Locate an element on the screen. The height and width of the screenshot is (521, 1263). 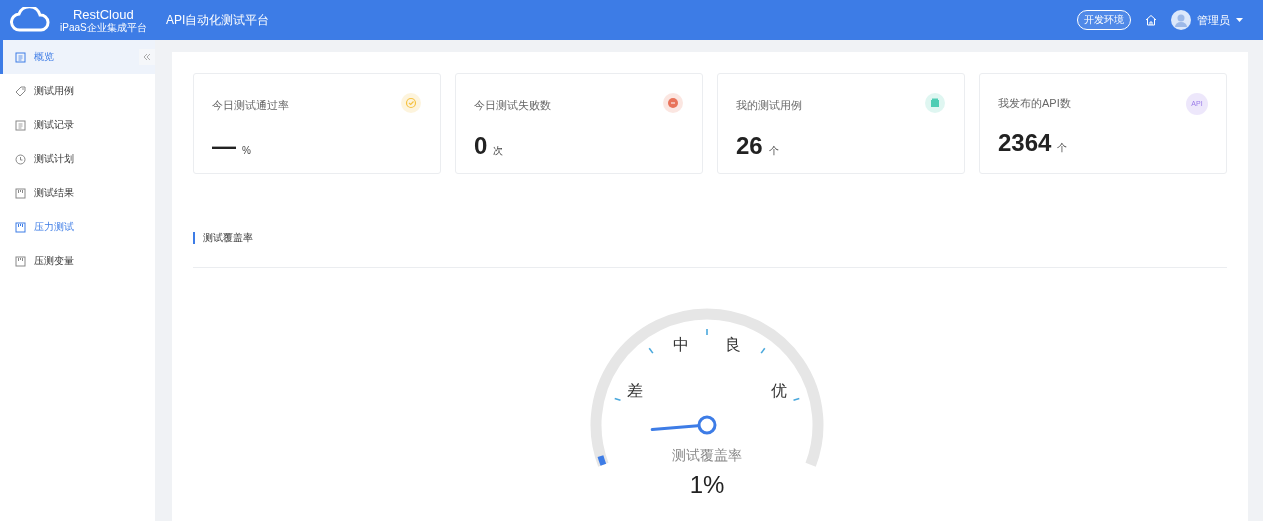
platform-title: API自动化测试平台 is located at coordinates (218, 20).